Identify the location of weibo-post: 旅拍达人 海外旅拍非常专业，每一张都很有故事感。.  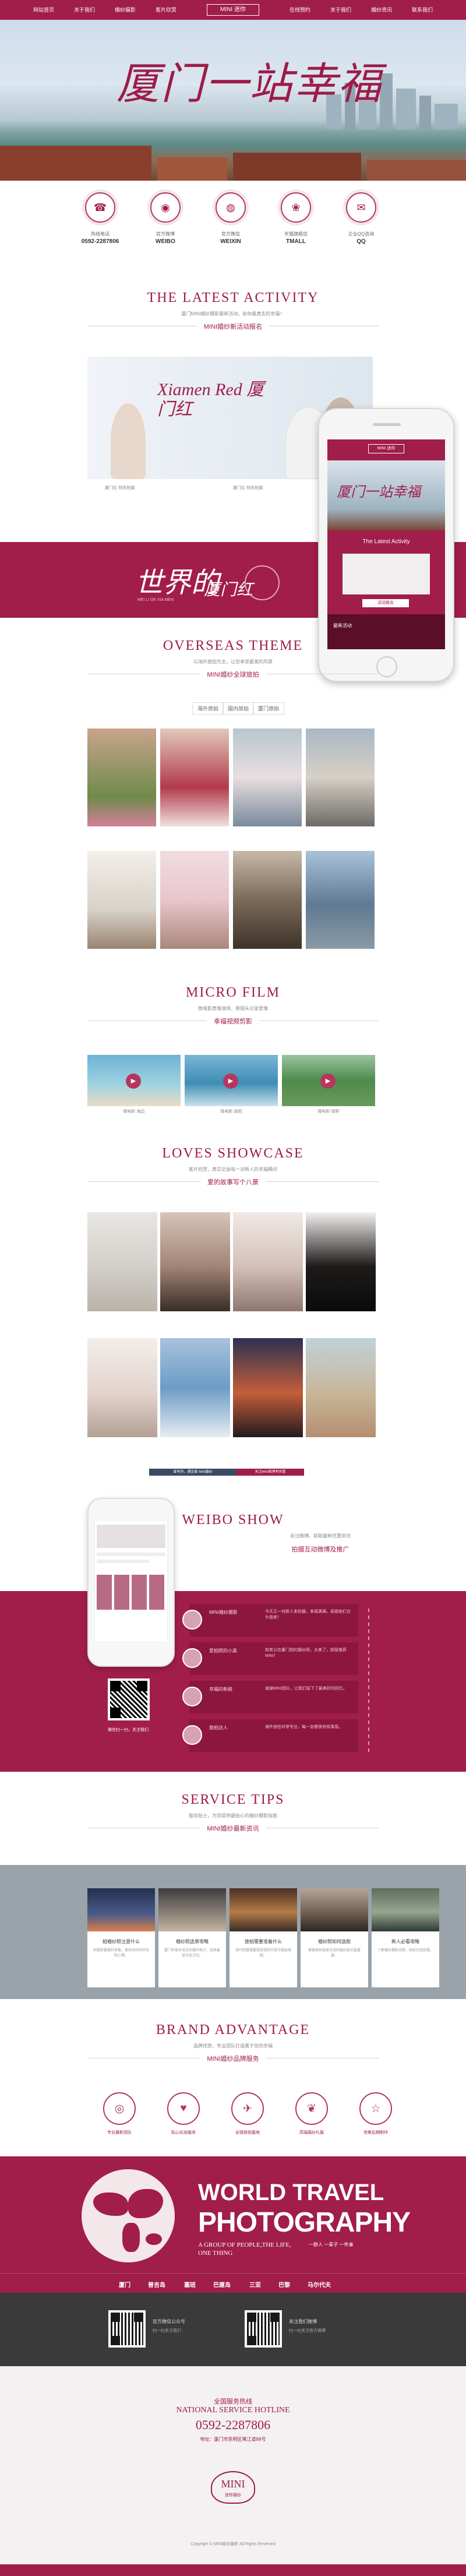
(270, 1736).